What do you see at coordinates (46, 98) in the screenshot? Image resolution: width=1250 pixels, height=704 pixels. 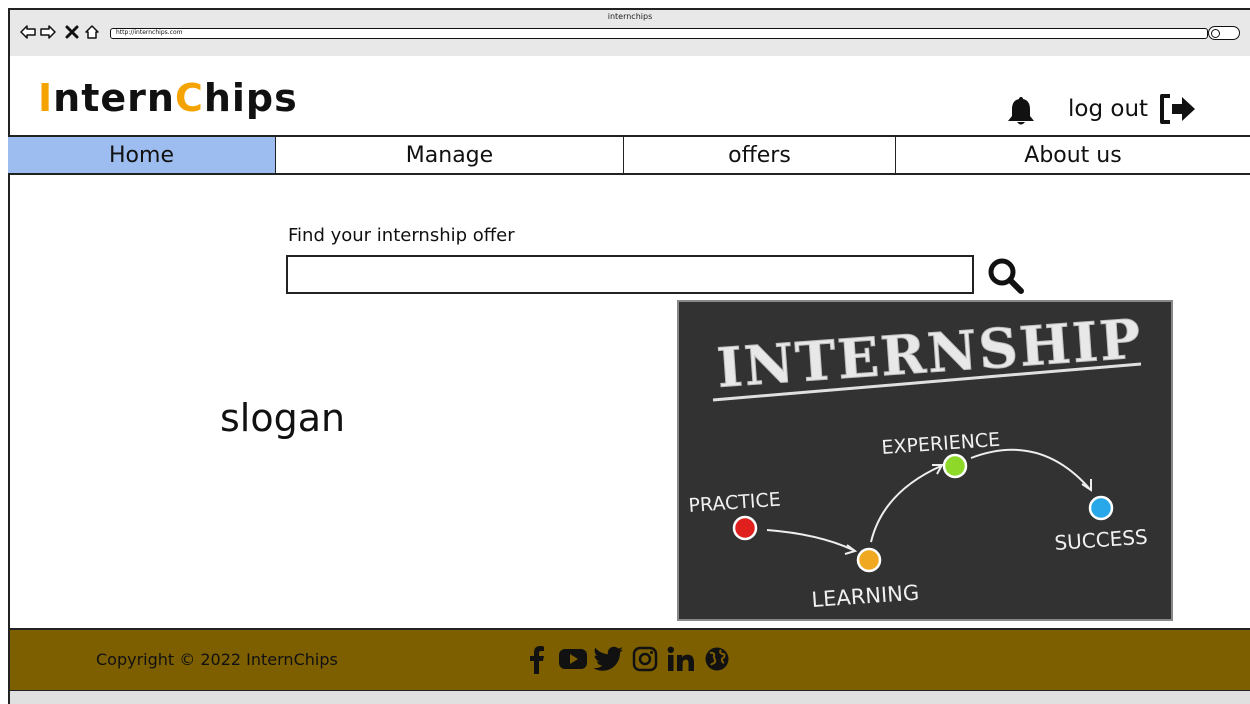 I see `logo-initial-i: I` at bounding box center [46, 98].